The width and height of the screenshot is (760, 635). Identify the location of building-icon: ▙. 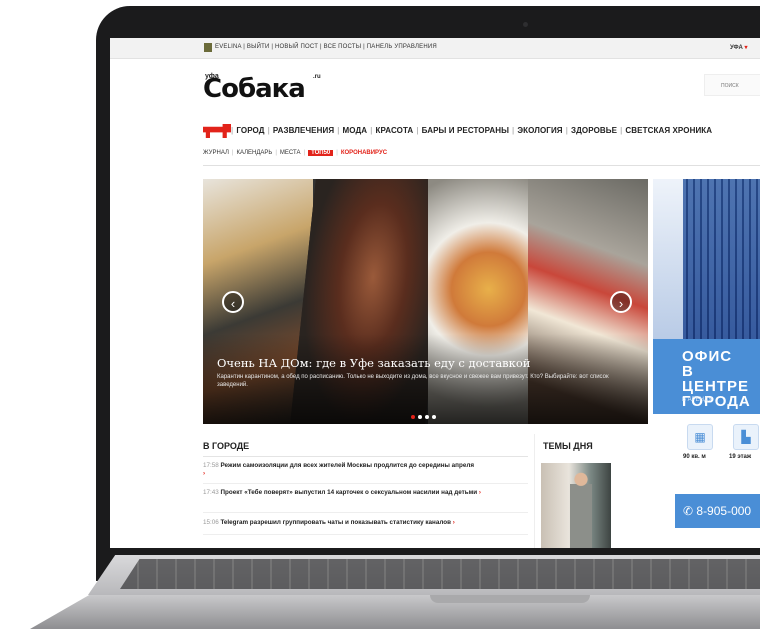
(746, 437).